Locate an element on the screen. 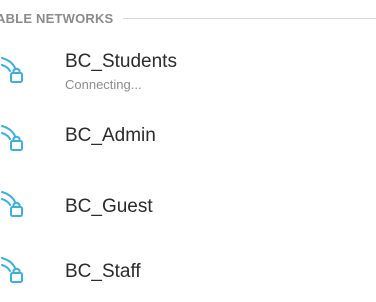  network-name: BC_Admin is located at coordinates (110, 135).